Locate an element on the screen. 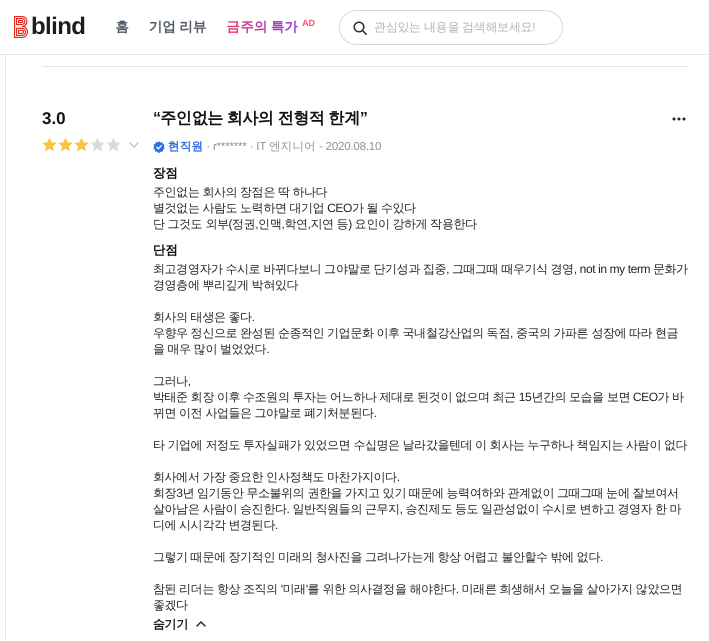 The width and height of the screenshot is (709, 641). nav-link: 홈 is located at coordinates (122, 27).